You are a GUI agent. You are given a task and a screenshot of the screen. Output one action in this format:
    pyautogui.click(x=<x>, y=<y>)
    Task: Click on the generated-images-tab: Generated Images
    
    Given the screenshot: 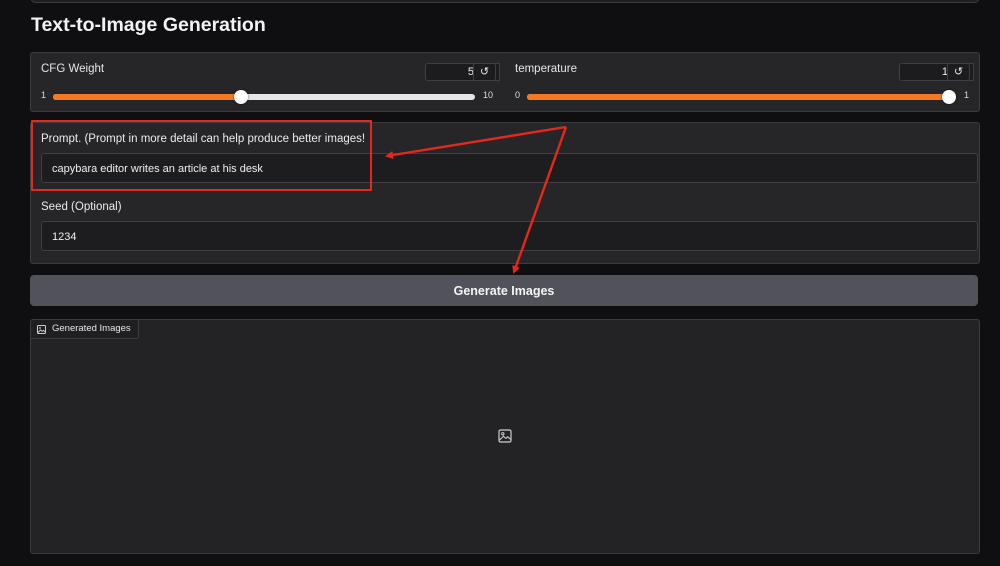 What is the action you would take?
    pyautogui.click(x=85, y=329)
    